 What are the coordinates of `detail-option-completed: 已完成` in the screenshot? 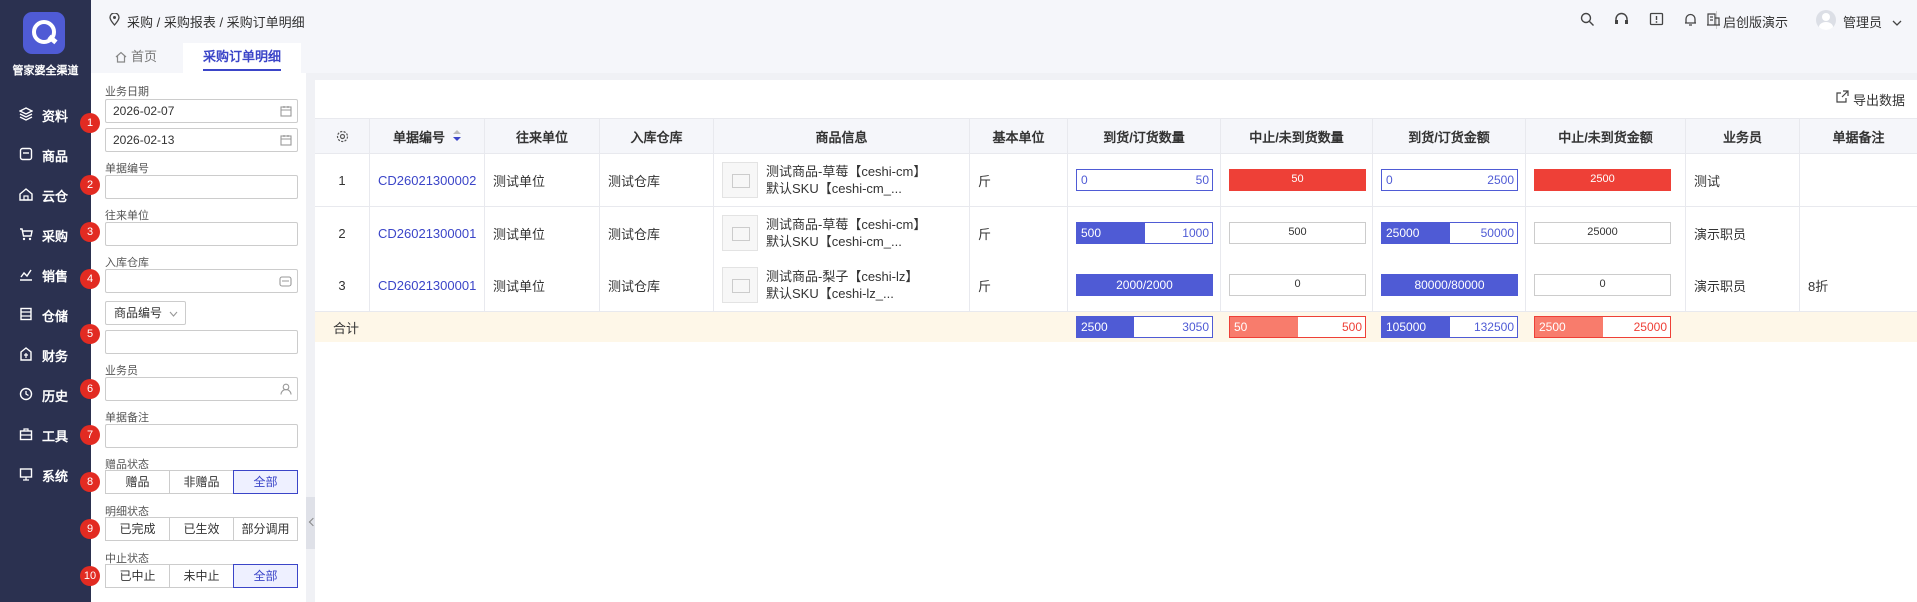 It's located at (137, 529).